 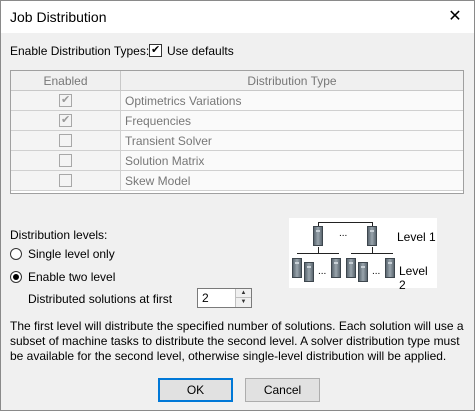 What do you see at coordinates (71, 277) in the screenshot?
I see `two-level-label: Enable two level` at bounding box center [71, 277].